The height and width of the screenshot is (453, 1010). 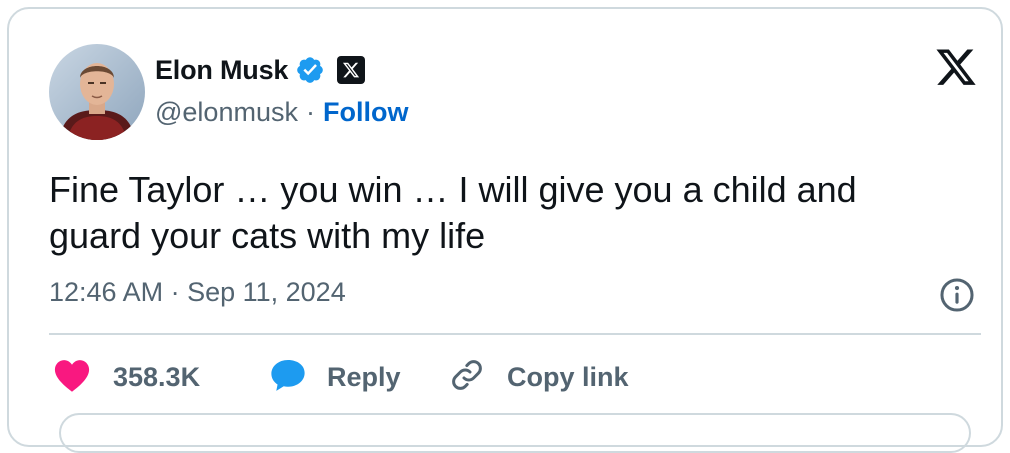 What do you see at coordinates (351, 70) in the screenshot?
I see `x-affiliation-badge-icon` at bounding box center [351, 70].